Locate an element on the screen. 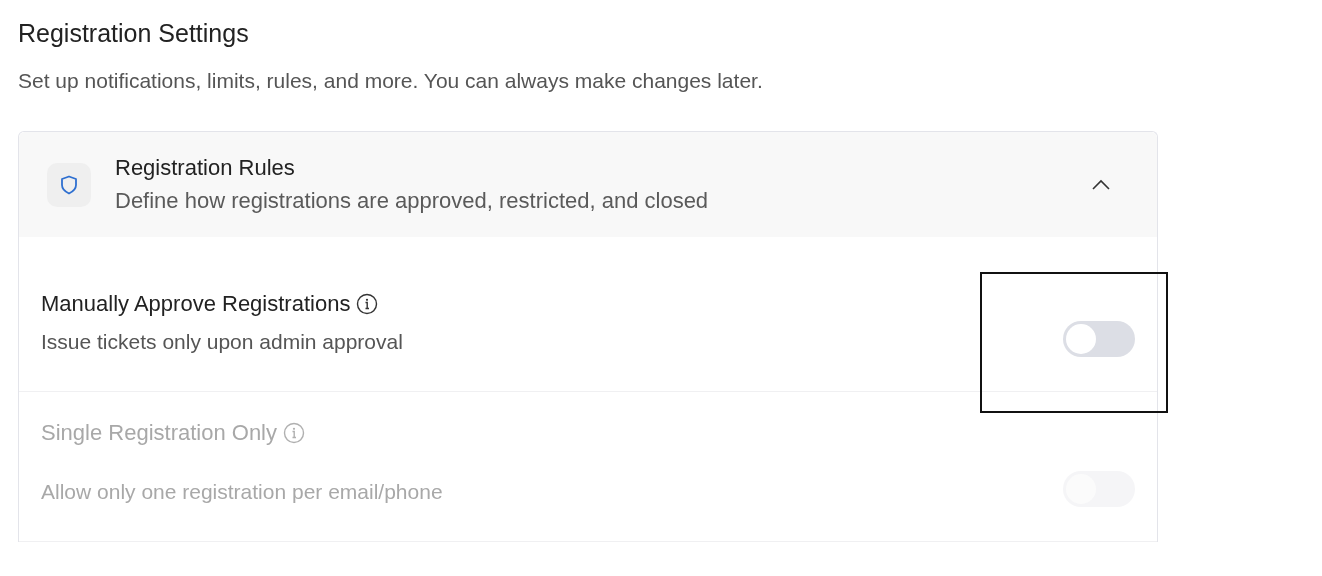 The width and height of the screenshot is (1322, 576). shield-icon is located at coordinates (69, 184).